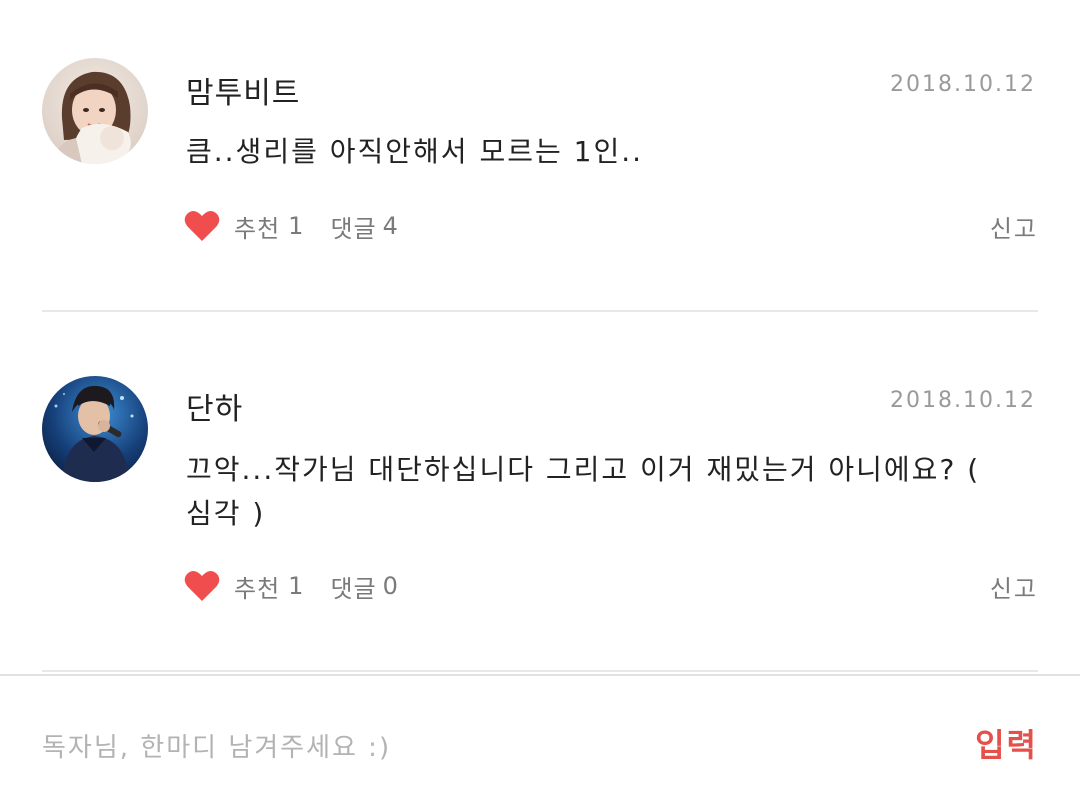 Image resolution: width=1080 pixels, height=810 pixels. What do you see at coordinates (390, 586) in the screenshot?
I see `reply-count: 0` at bounding box center [390, 586].